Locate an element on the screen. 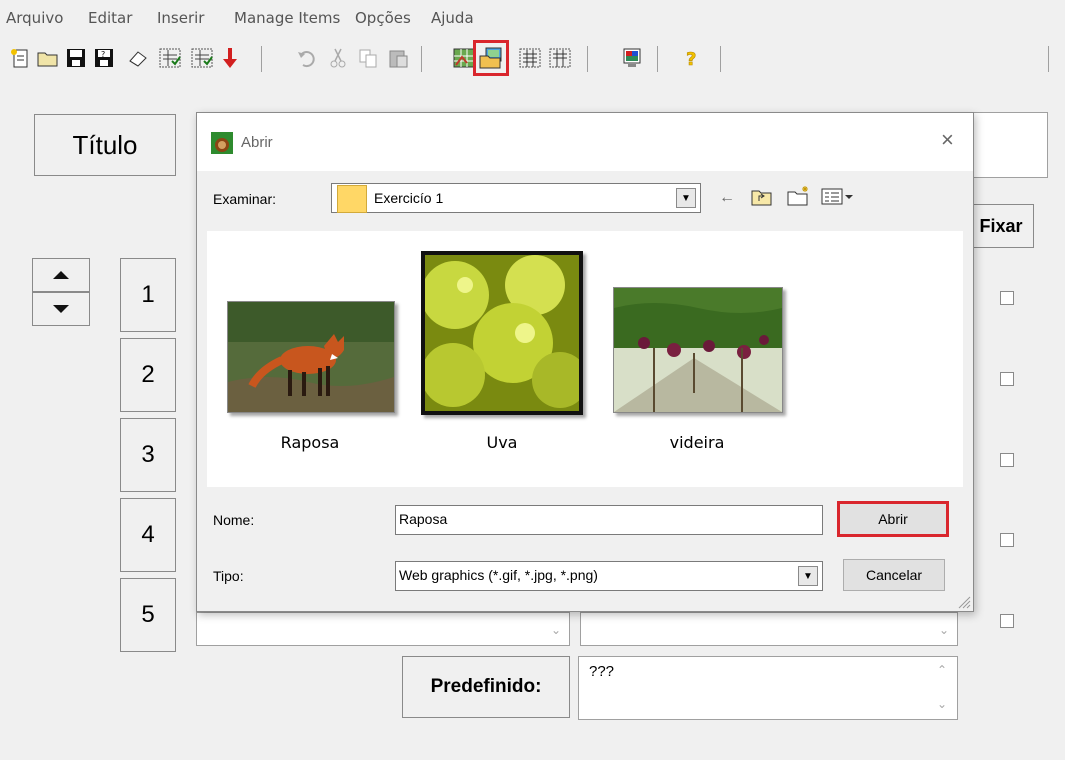 Image resolution: width=1065 pixels, height=760 pixels. eraser-icon is located at coordinates (138, 58).